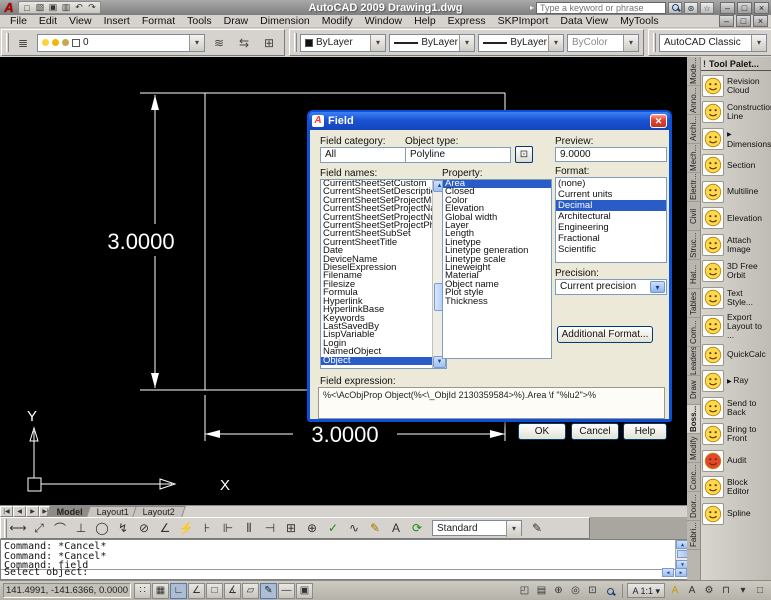 The height and width of the screenshot is (600, 771). Describe the element at coordinates (736, 354) in the screenshot. I see `palette-tool: QuickCalc` at that location.